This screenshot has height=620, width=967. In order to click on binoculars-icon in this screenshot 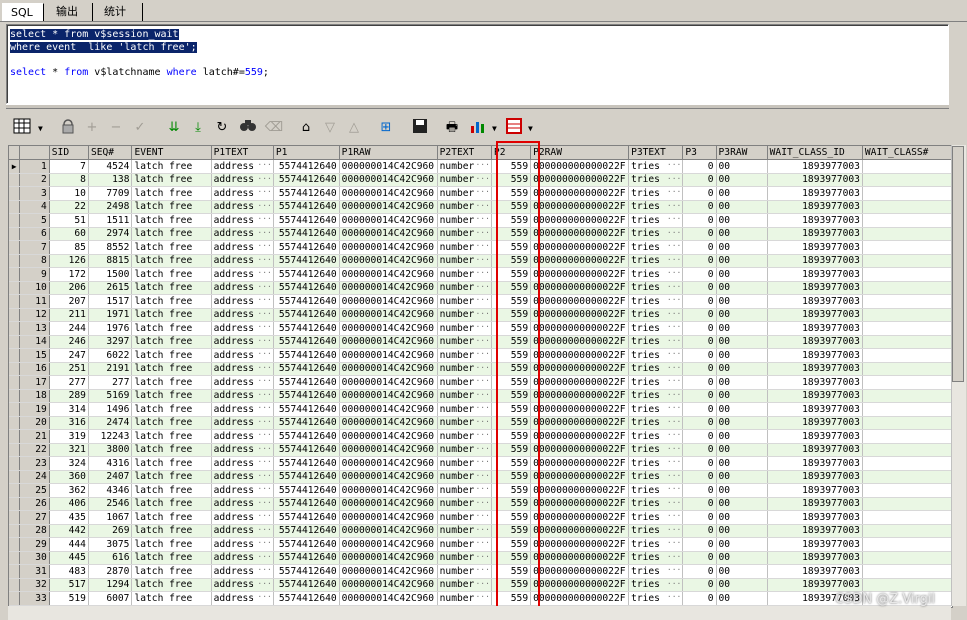, I will do `click(248, 128)`.